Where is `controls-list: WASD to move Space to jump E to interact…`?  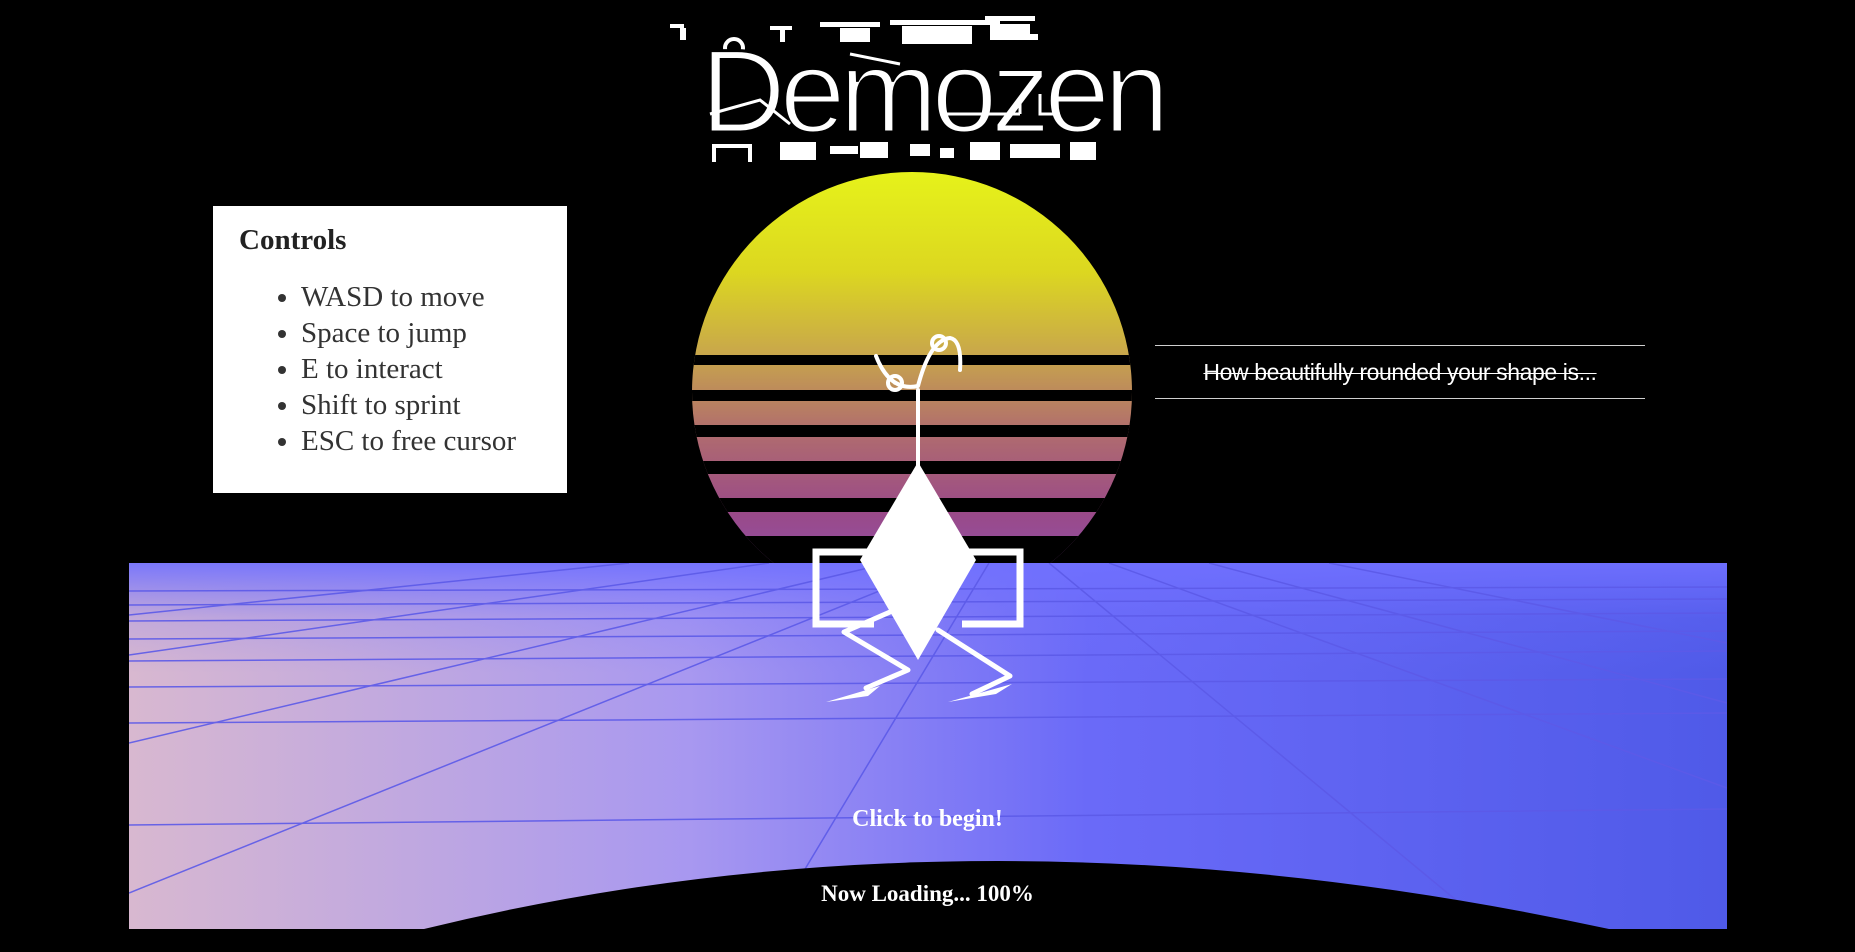
controls-list: WASD to move Space to jump E to interact… is located at coordinates (390, 369).